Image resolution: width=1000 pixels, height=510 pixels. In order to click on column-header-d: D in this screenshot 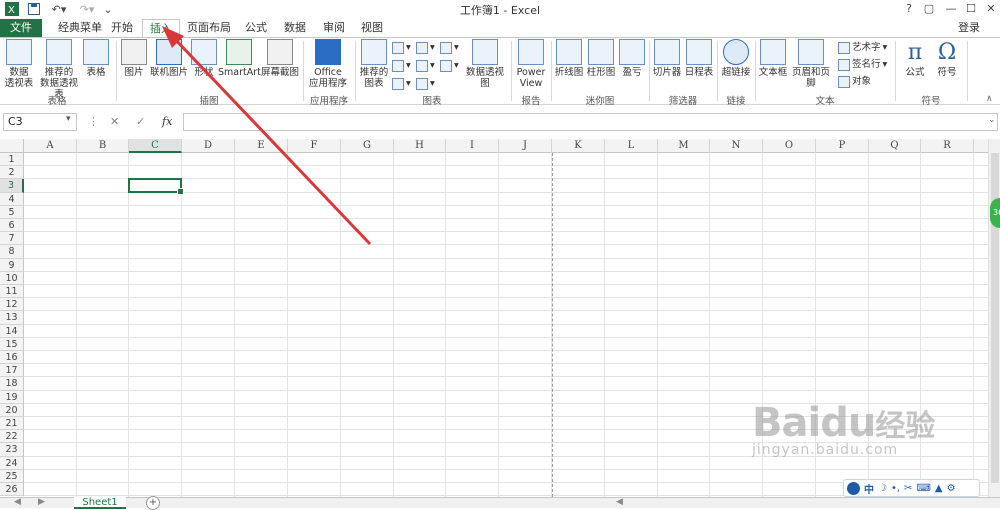, I will do `click(208, 146)`.